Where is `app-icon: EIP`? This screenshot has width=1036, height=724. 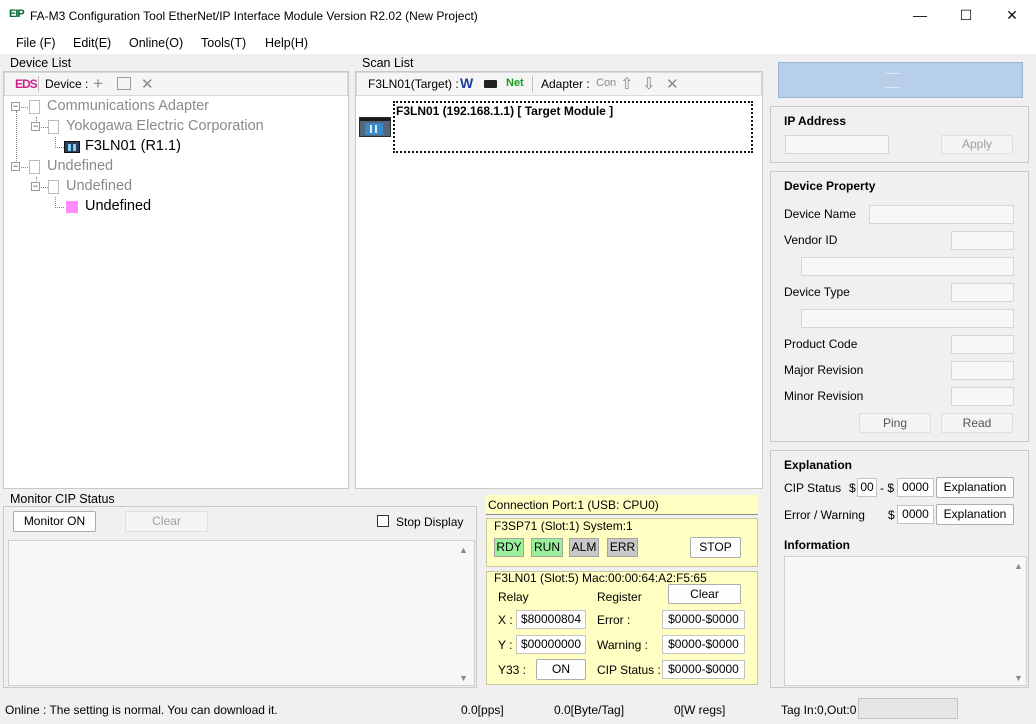 app-icon: EIP is located at coordinates (17, 14).